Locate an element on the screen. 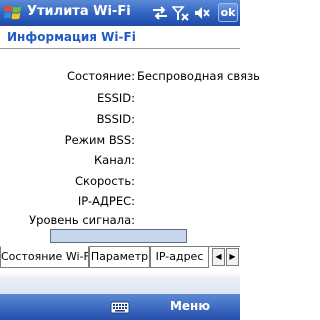 The image size is (320, 320). signal-level-bar is located at coordinates (118, 236).